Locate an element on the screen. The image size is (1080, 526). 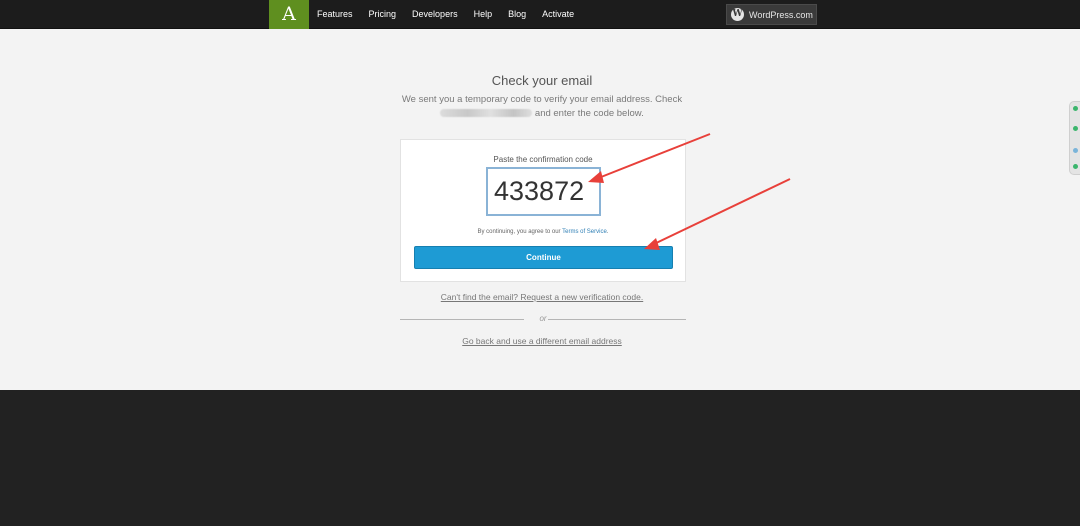
wordpress-button: W WordPress.com is located at coordinates (771, 14).